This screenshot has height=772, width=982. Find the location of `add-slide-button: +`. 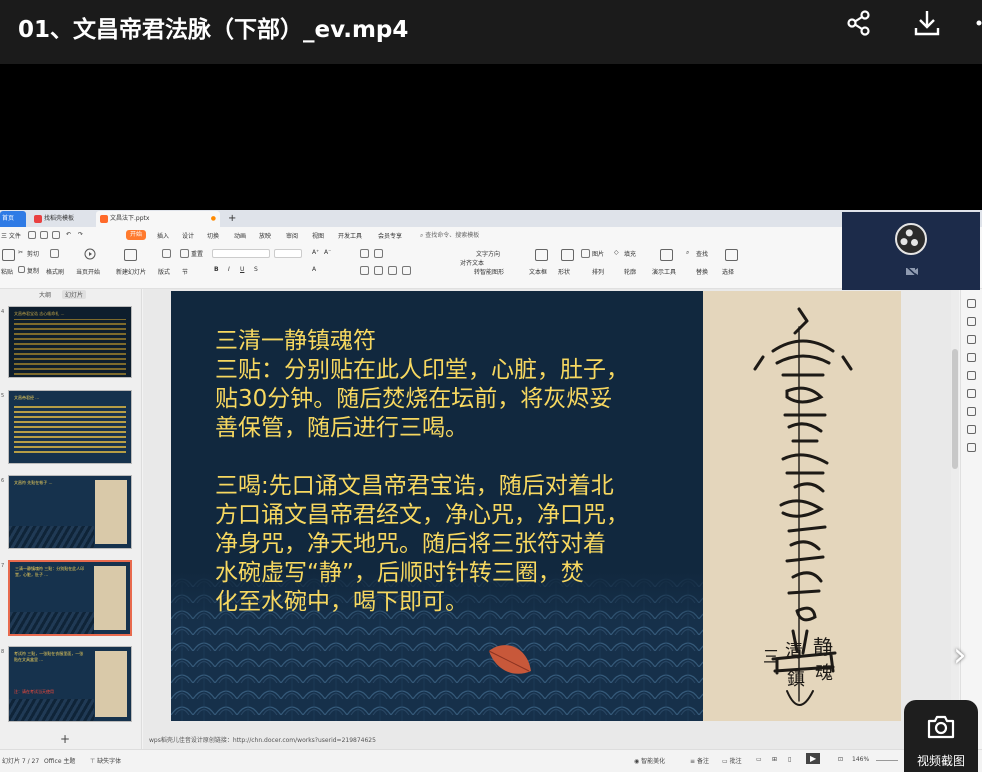

add-slide-button: + is located at coordinates (65, 739).